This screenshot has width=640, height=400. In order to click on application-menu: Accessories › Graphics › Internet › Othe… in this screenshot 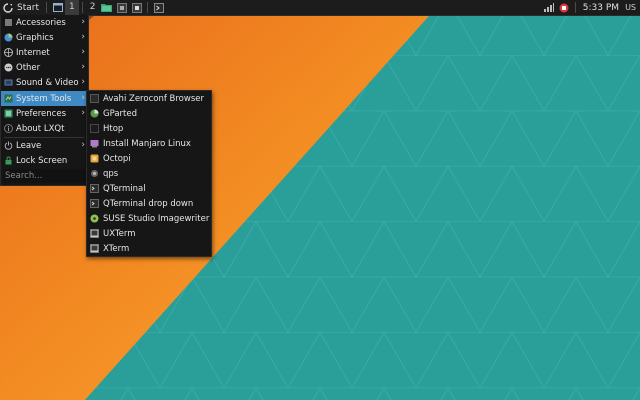, I will do `click(44, 100)`.